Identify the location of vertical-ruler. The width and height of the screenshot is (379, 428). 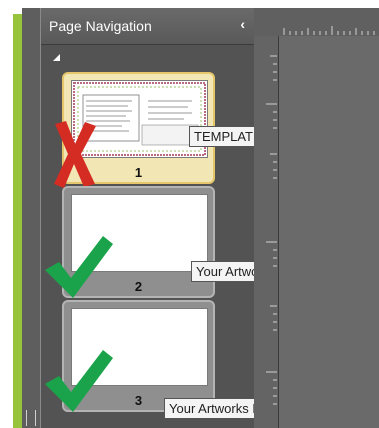
(266, 232).